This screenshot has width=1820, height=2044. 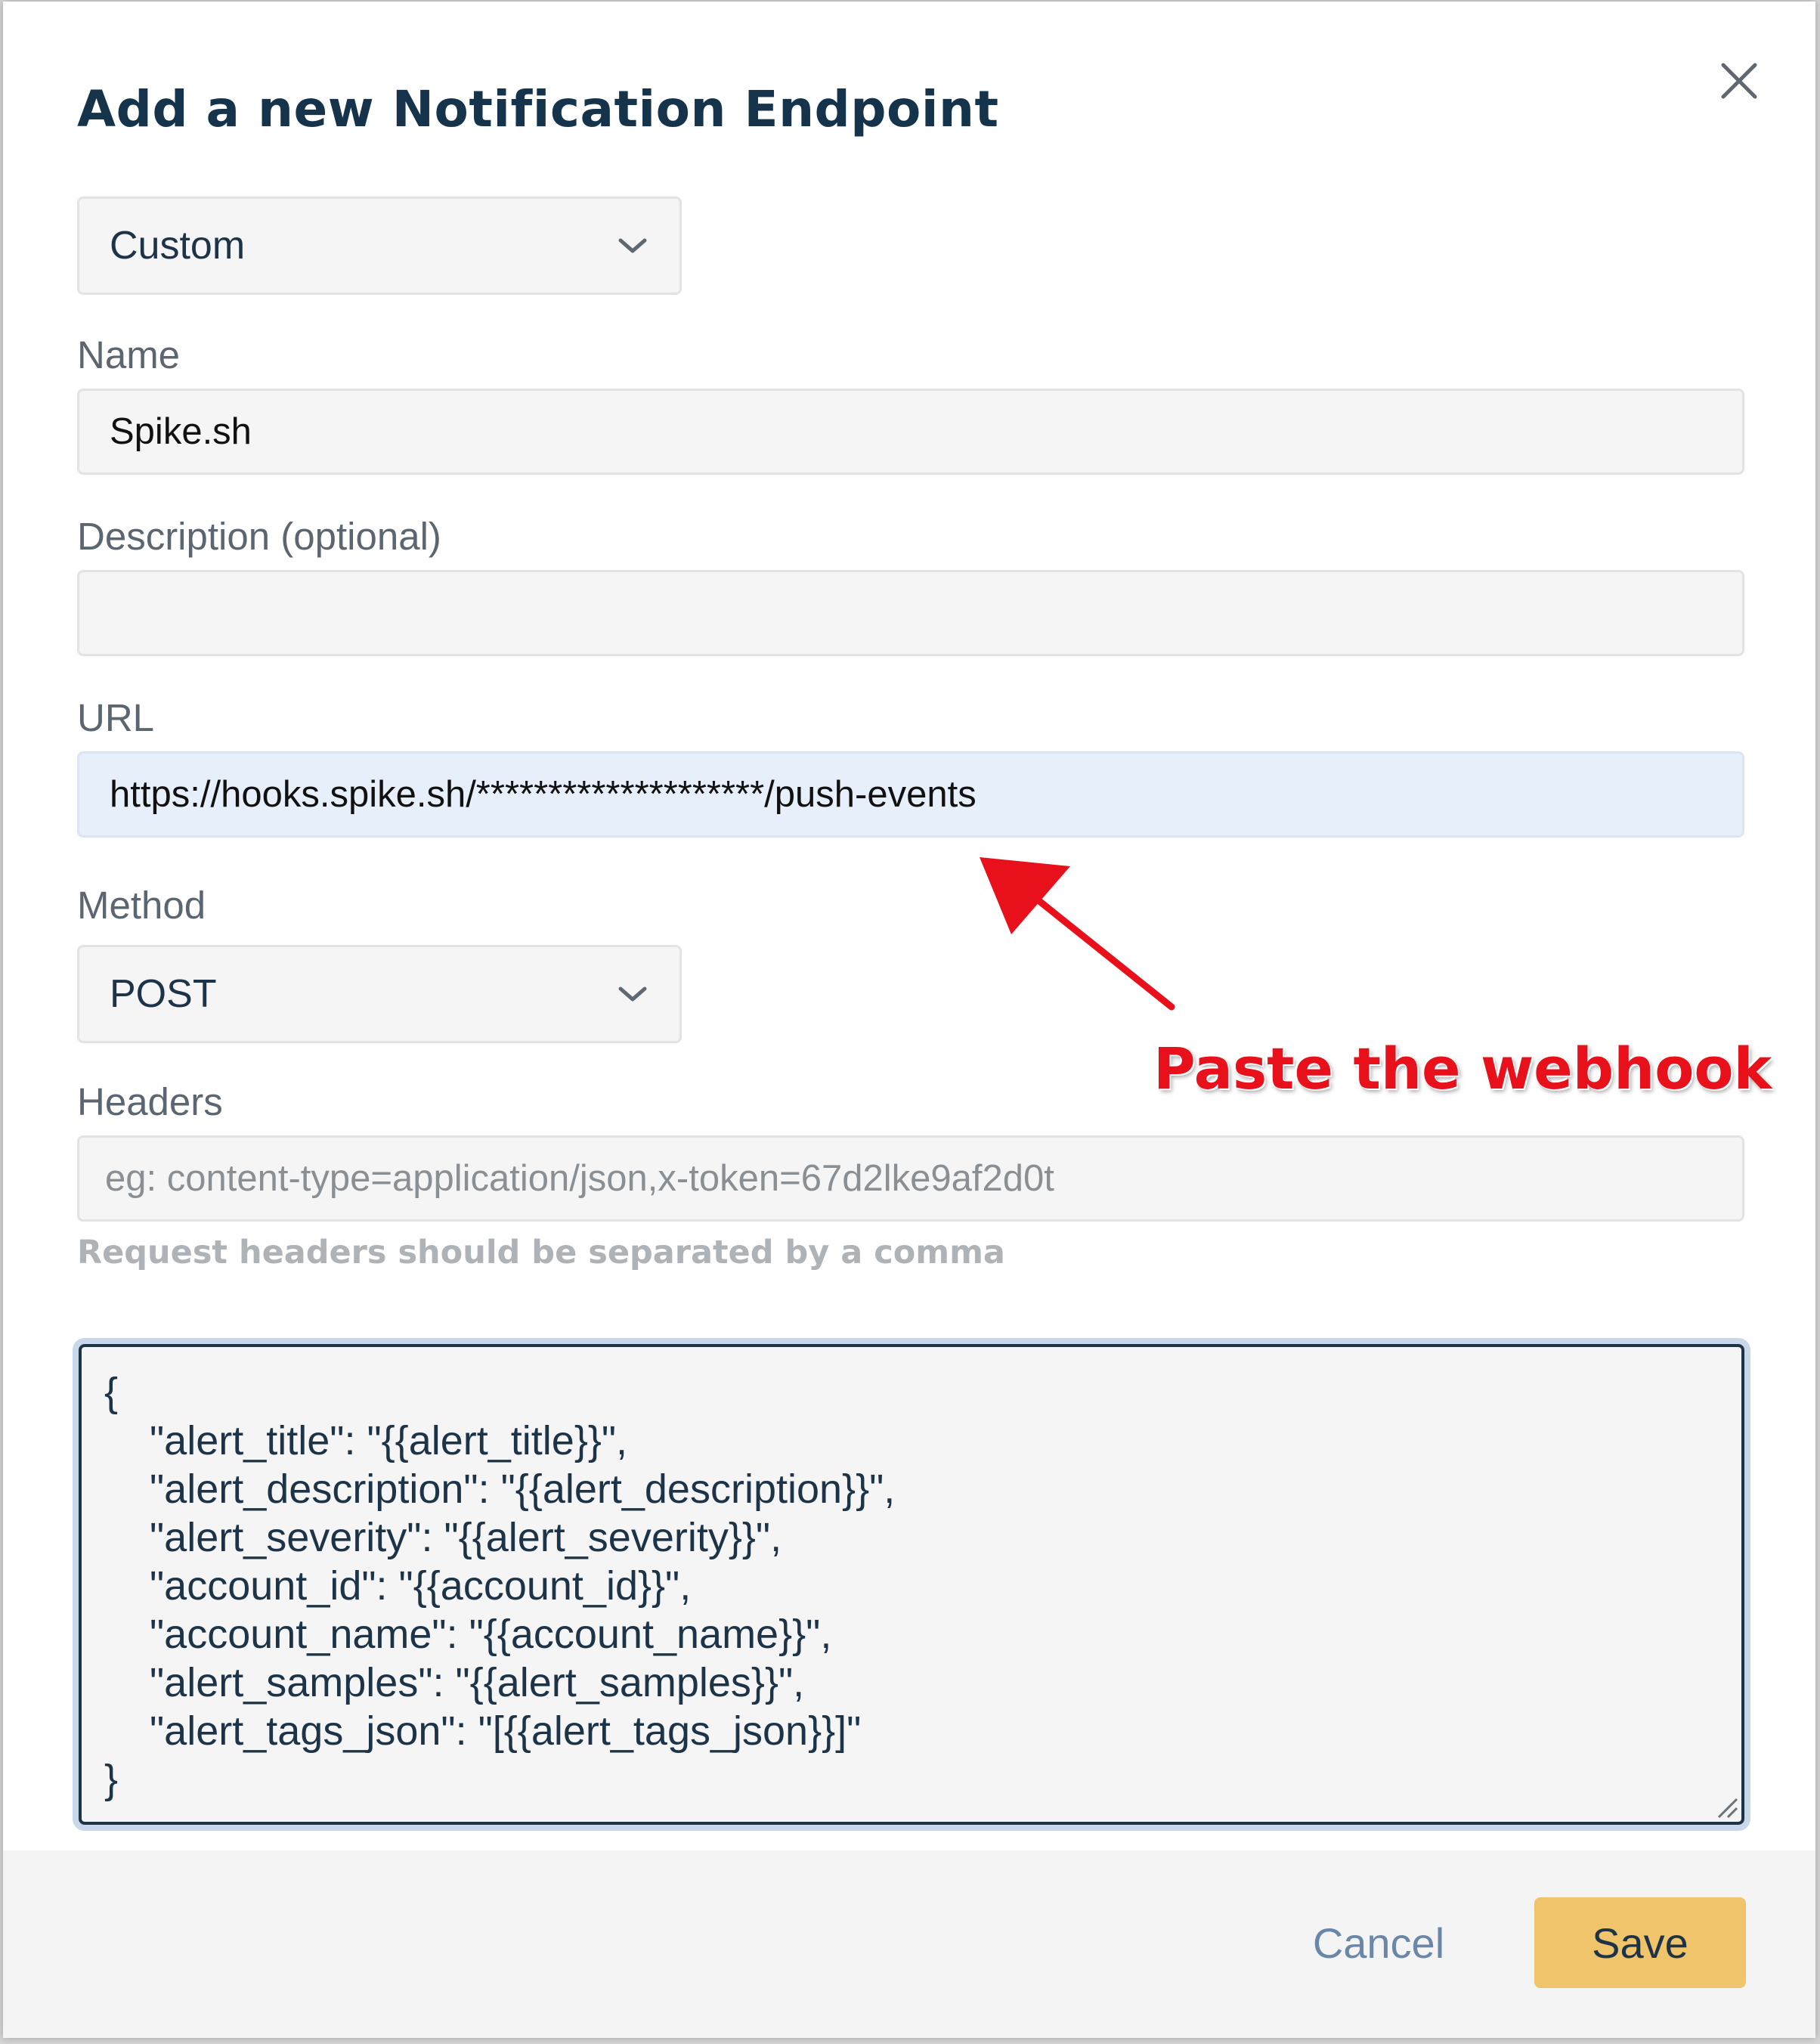 I want to click on name-input: Spike.sh, so click(x=910, y=432).